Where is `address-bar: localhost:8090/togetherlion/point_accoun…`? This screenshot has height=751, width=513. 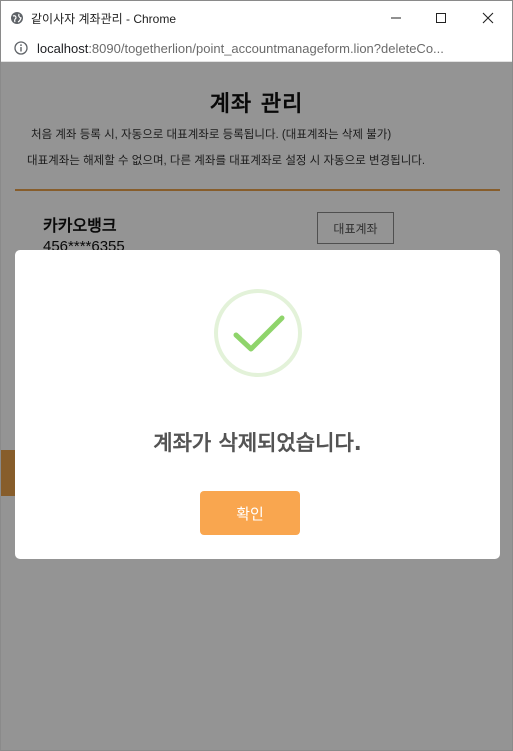 address-bar: localhost:8090/togetherlion/point_accoun… is located at coordinates (256, 48).